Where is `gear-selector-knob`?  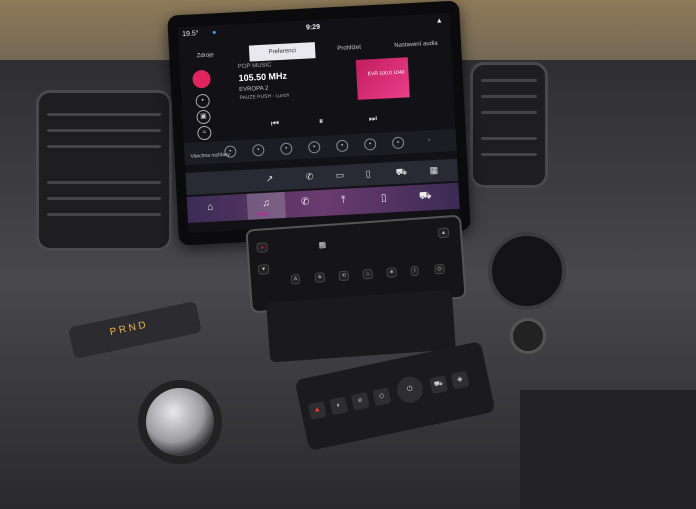 gear-selector-knob is located at coordinates (180, 422).